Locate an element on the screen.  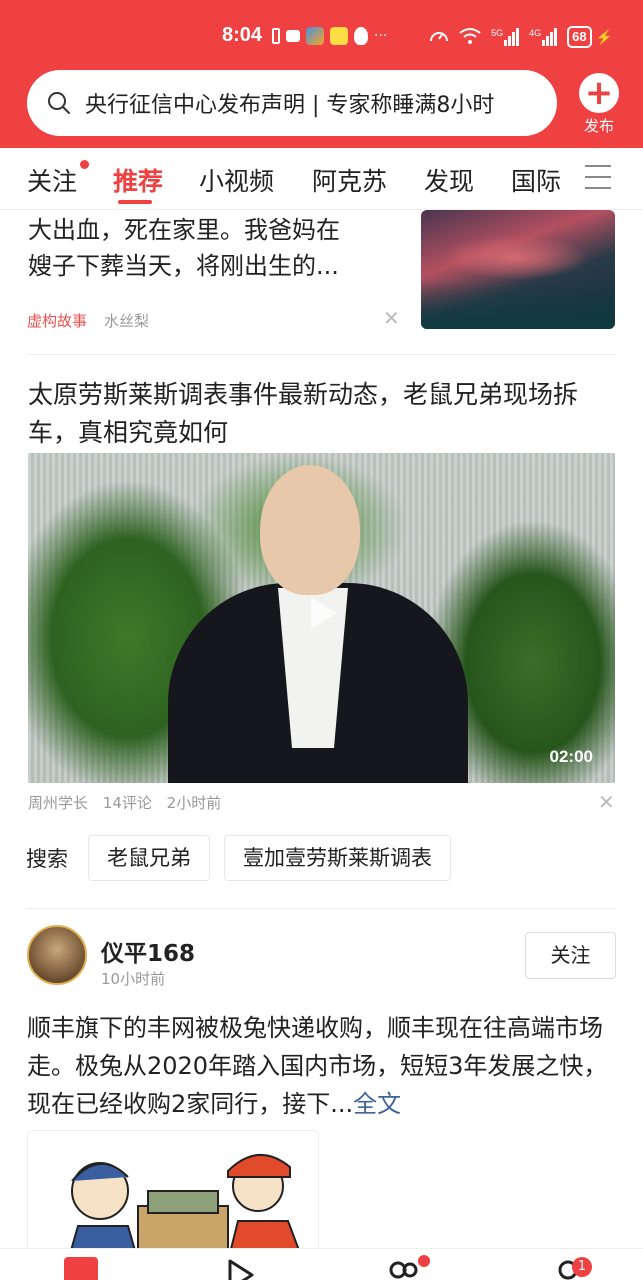
status-bar: 8:04 ··· 5G 4G 68 ⚡ is located at coordinates (321, 38).